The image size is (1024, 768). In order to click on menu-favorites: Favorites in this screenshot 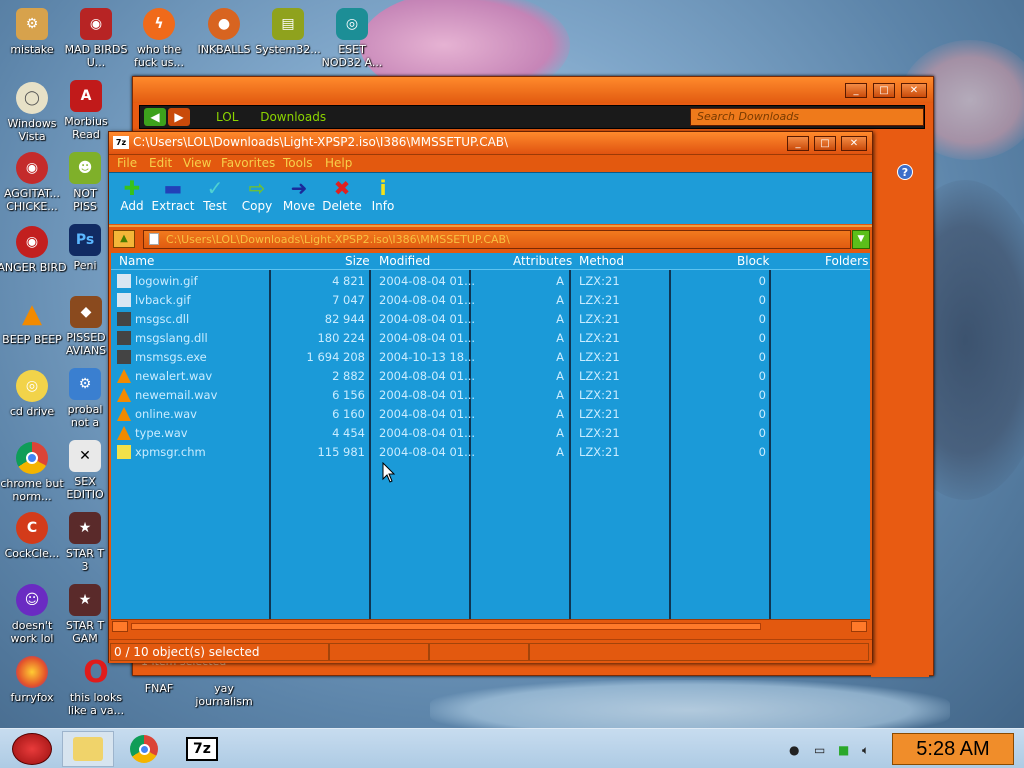, I will do `click(248, 163)`.